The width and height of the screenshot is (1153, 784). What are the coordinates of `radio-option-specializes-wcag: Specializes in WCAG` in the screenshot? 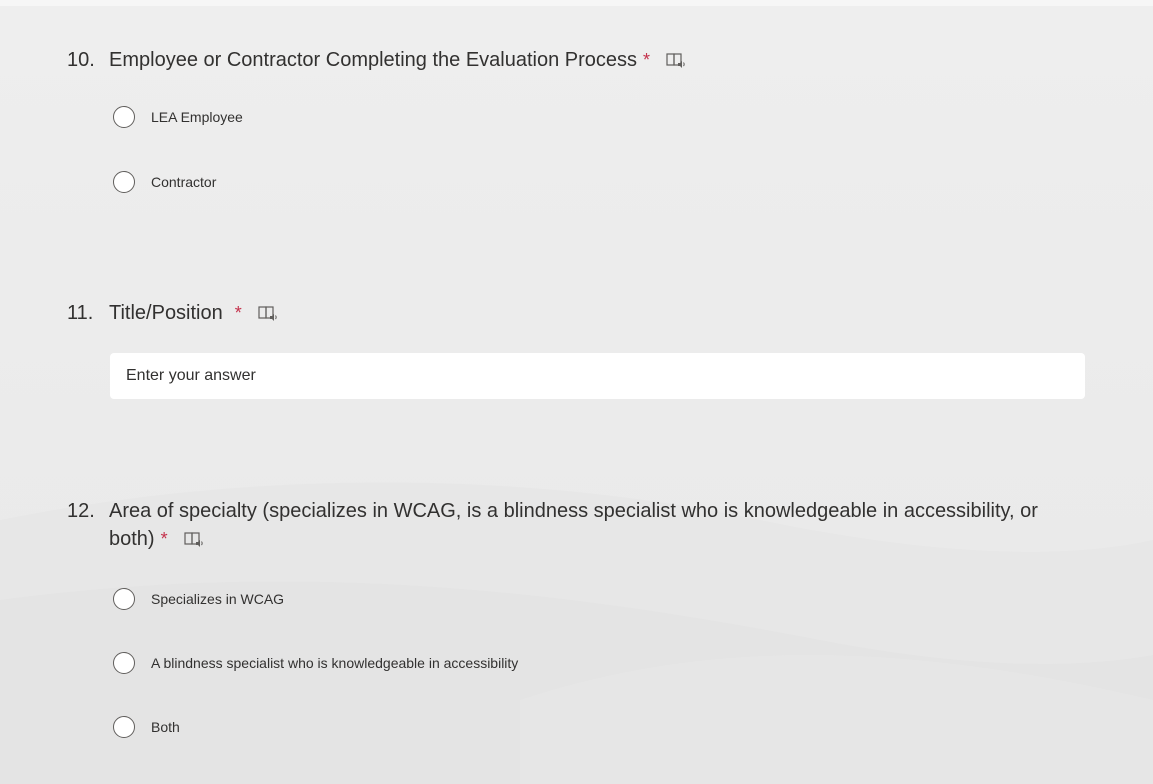 It's located at (198, 599).